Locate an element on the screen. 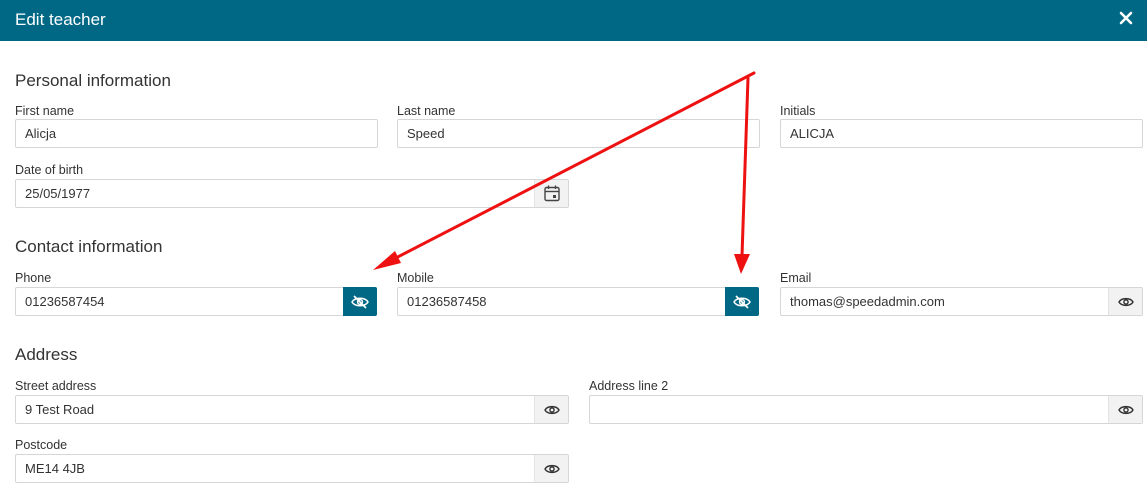 This screenshot has width=1147, height=497. postcode-visibility-toggle is located at coordinates (551, 468).